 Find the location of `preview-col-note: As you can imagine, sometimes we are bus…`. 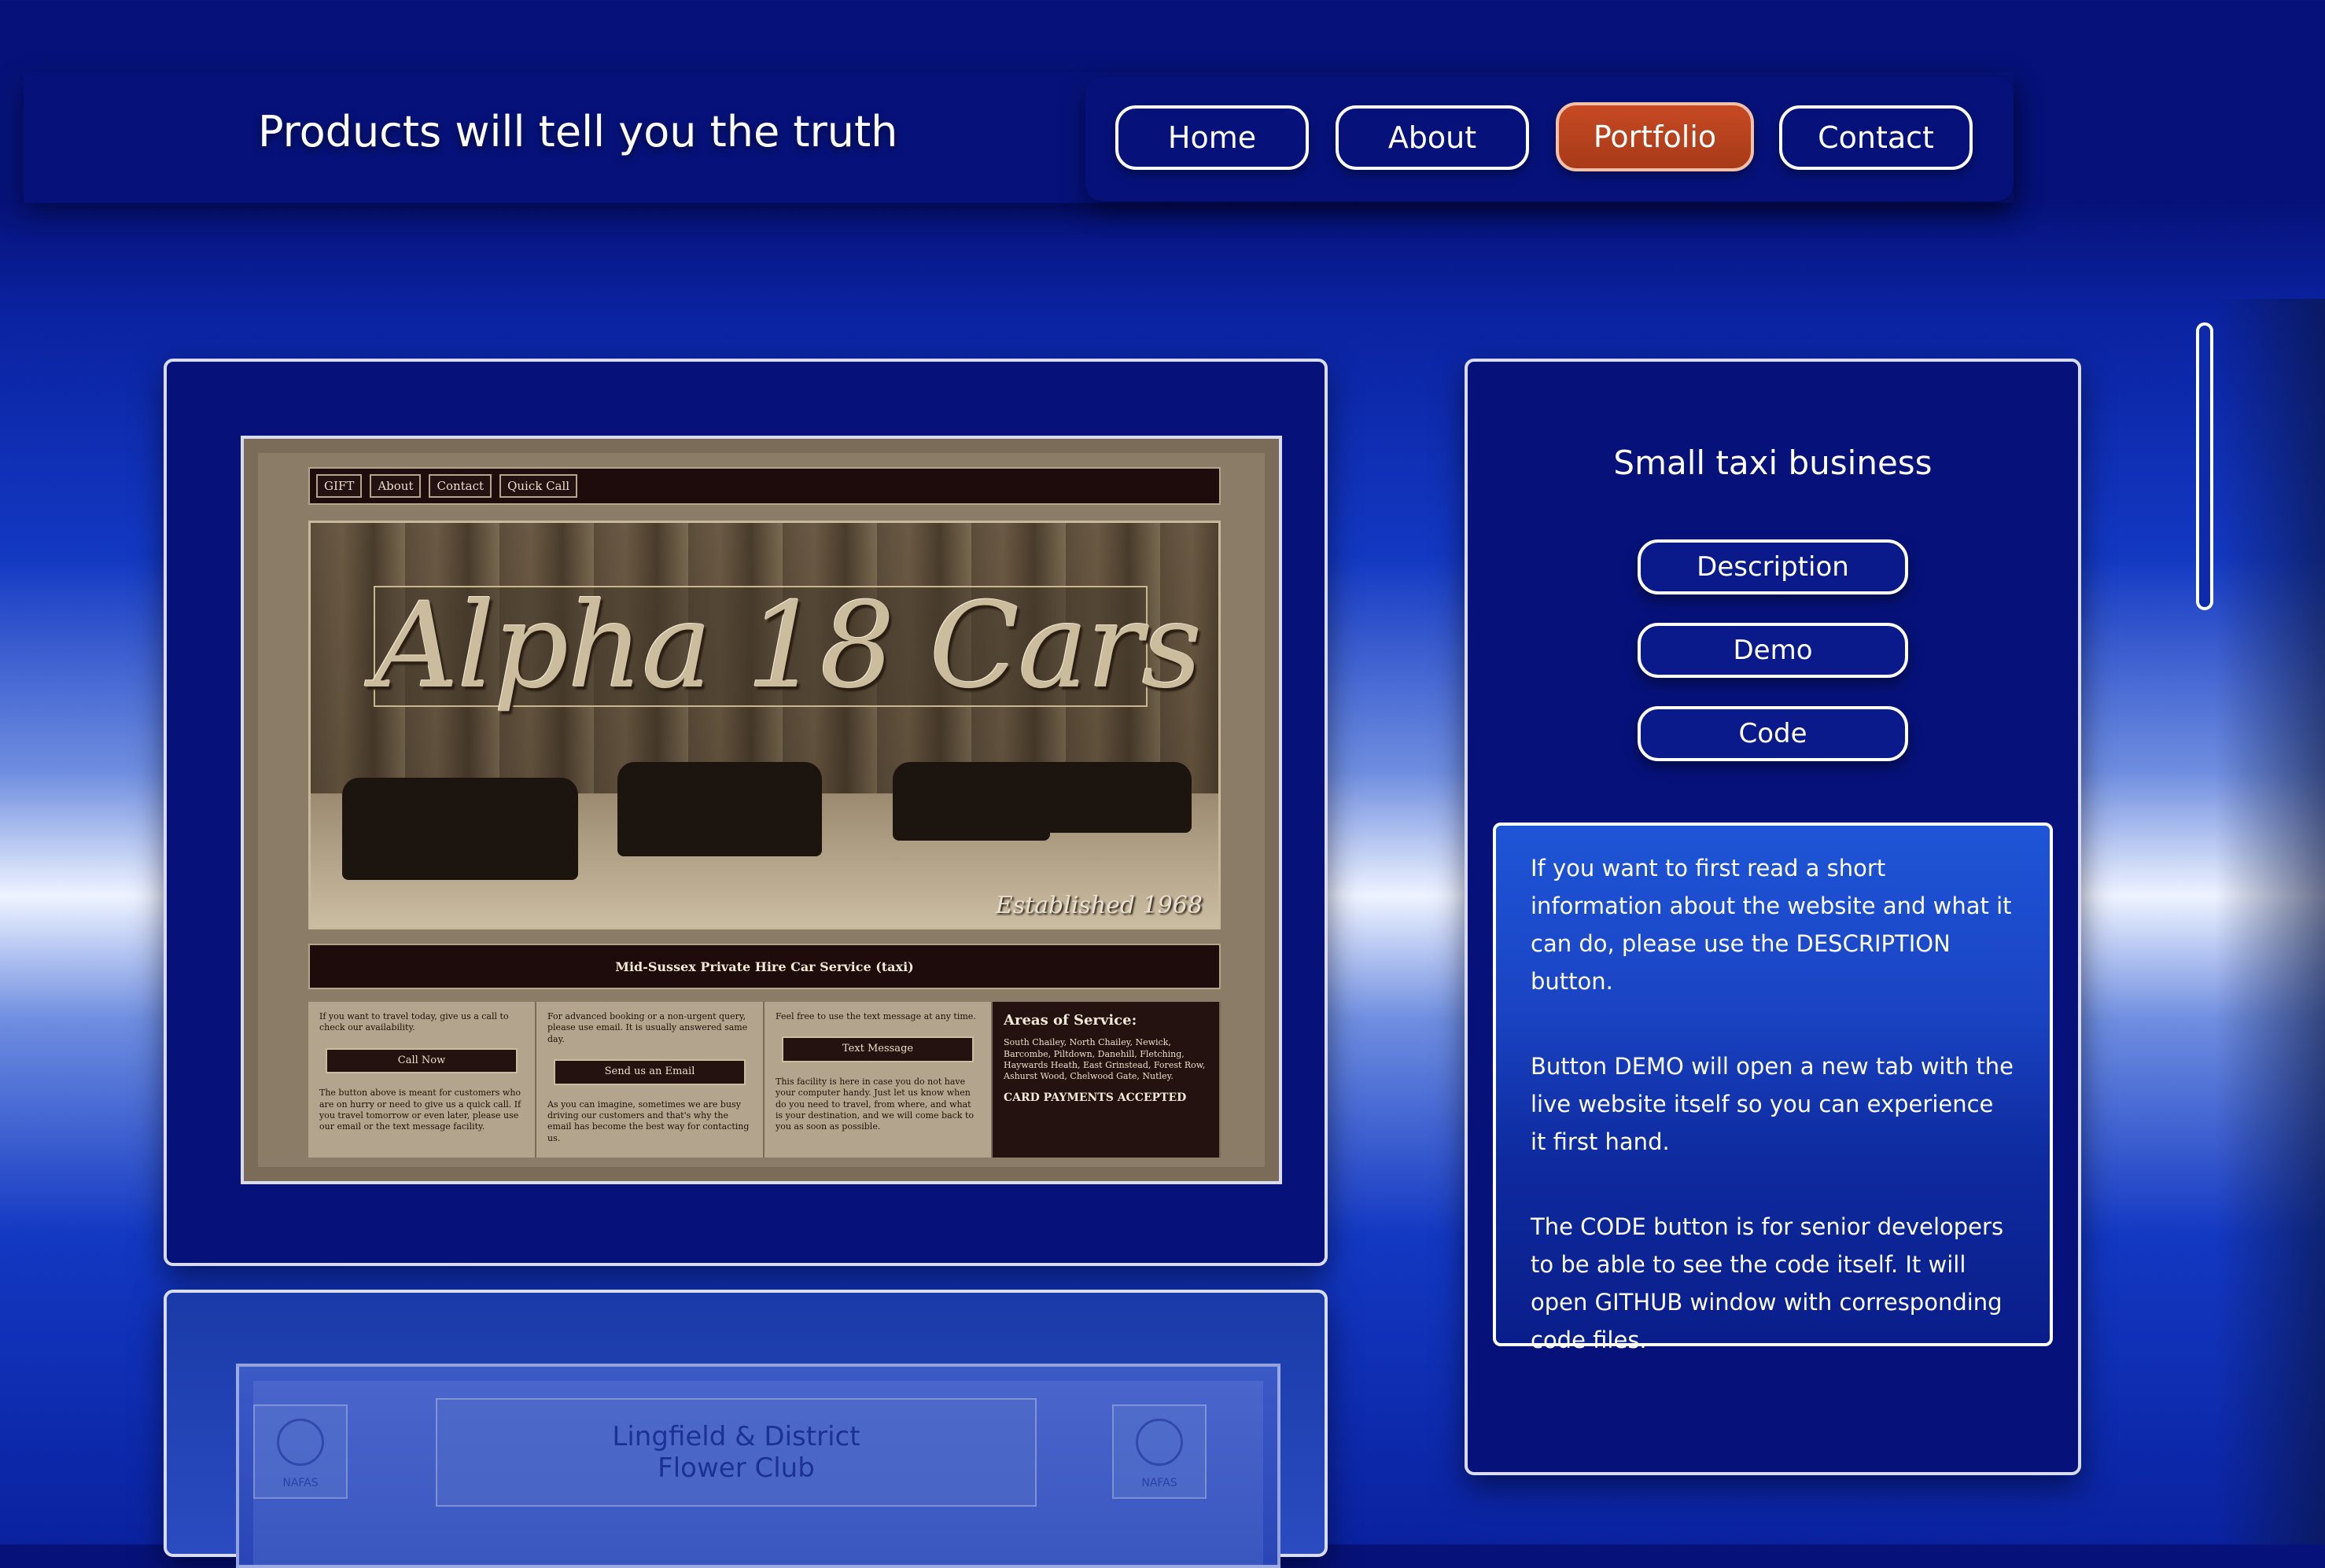

preview-col-note: As you can imagine, sometimes we are bus… is located at coordinates (648, 1121).